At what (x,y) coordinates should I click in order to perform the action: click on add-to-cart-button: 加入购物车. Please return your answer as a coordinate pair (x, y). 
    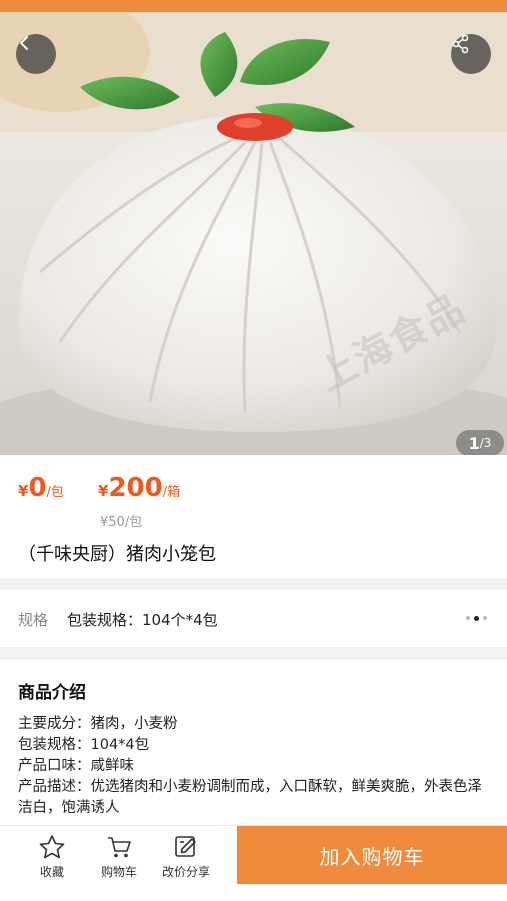
    Looking at the image, I should click on (372, 855).